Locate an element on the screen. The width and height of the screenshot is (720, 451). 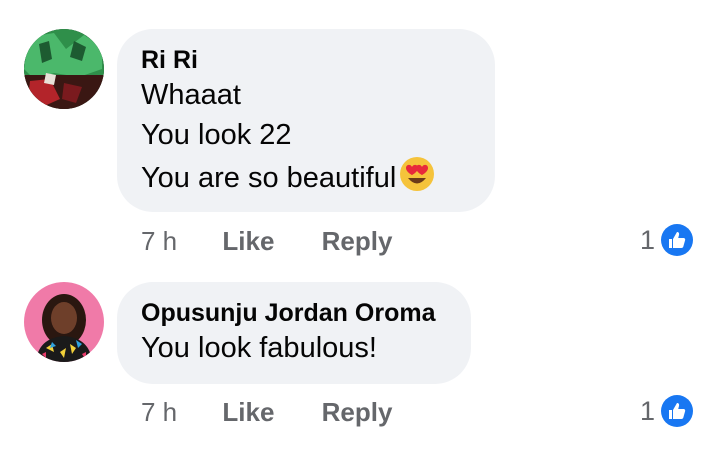
previous-comment-actions-clip is located at coordinates (360, 2).